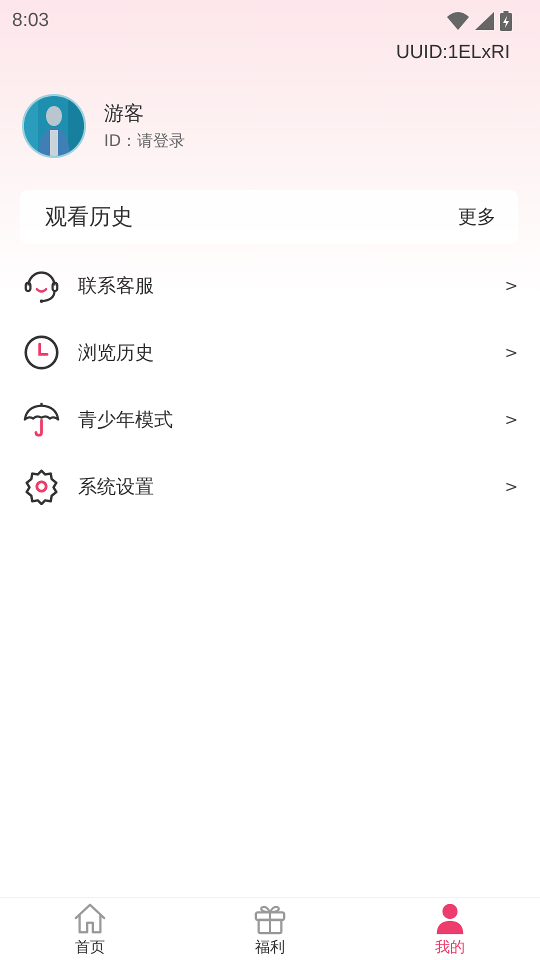 The height and width of the screenshot is (960, 540). Describe the element at coordinates (41, 352) in the screenshot. I see `clock-icon` at that location.